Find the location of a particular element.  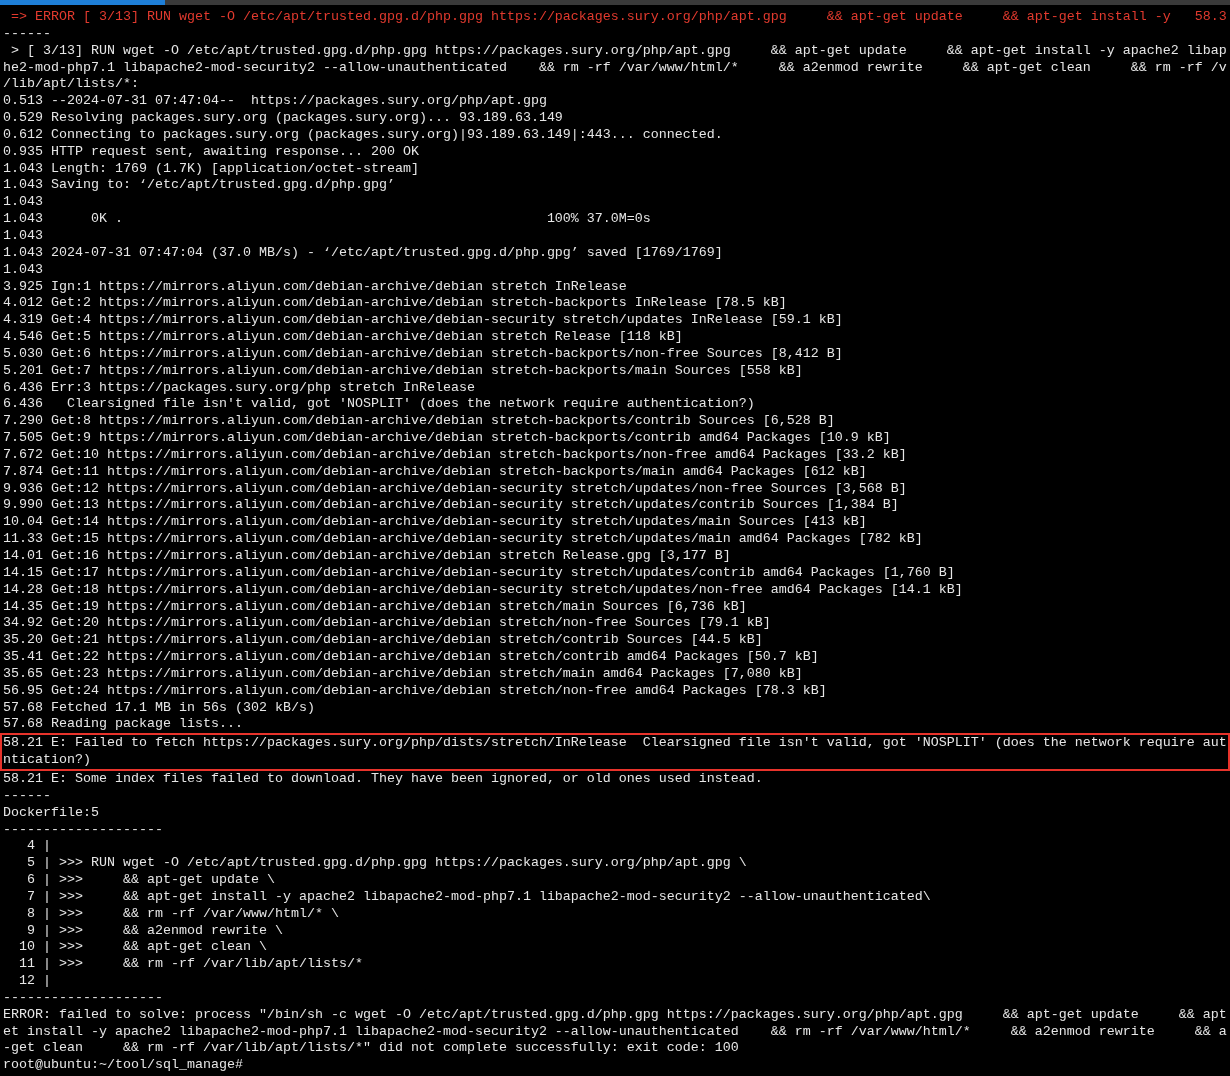

terminal-line: 56.95 Get:24 https://mirrors.aliyun.com/debian-archive/debian stretch/non-free amd64 Packages [78.3 kB] is located at coordinates (415, 691).